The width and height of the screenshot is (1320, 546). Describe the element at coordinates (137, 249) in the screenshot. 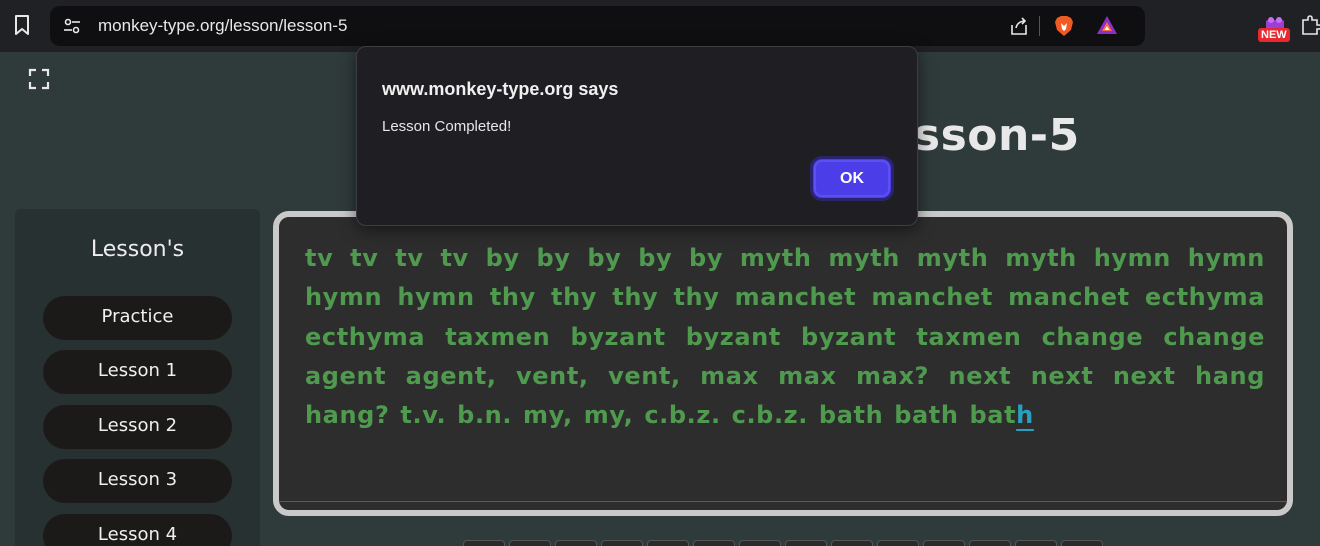

I see `sidebar-title: Lesson's` at that location.